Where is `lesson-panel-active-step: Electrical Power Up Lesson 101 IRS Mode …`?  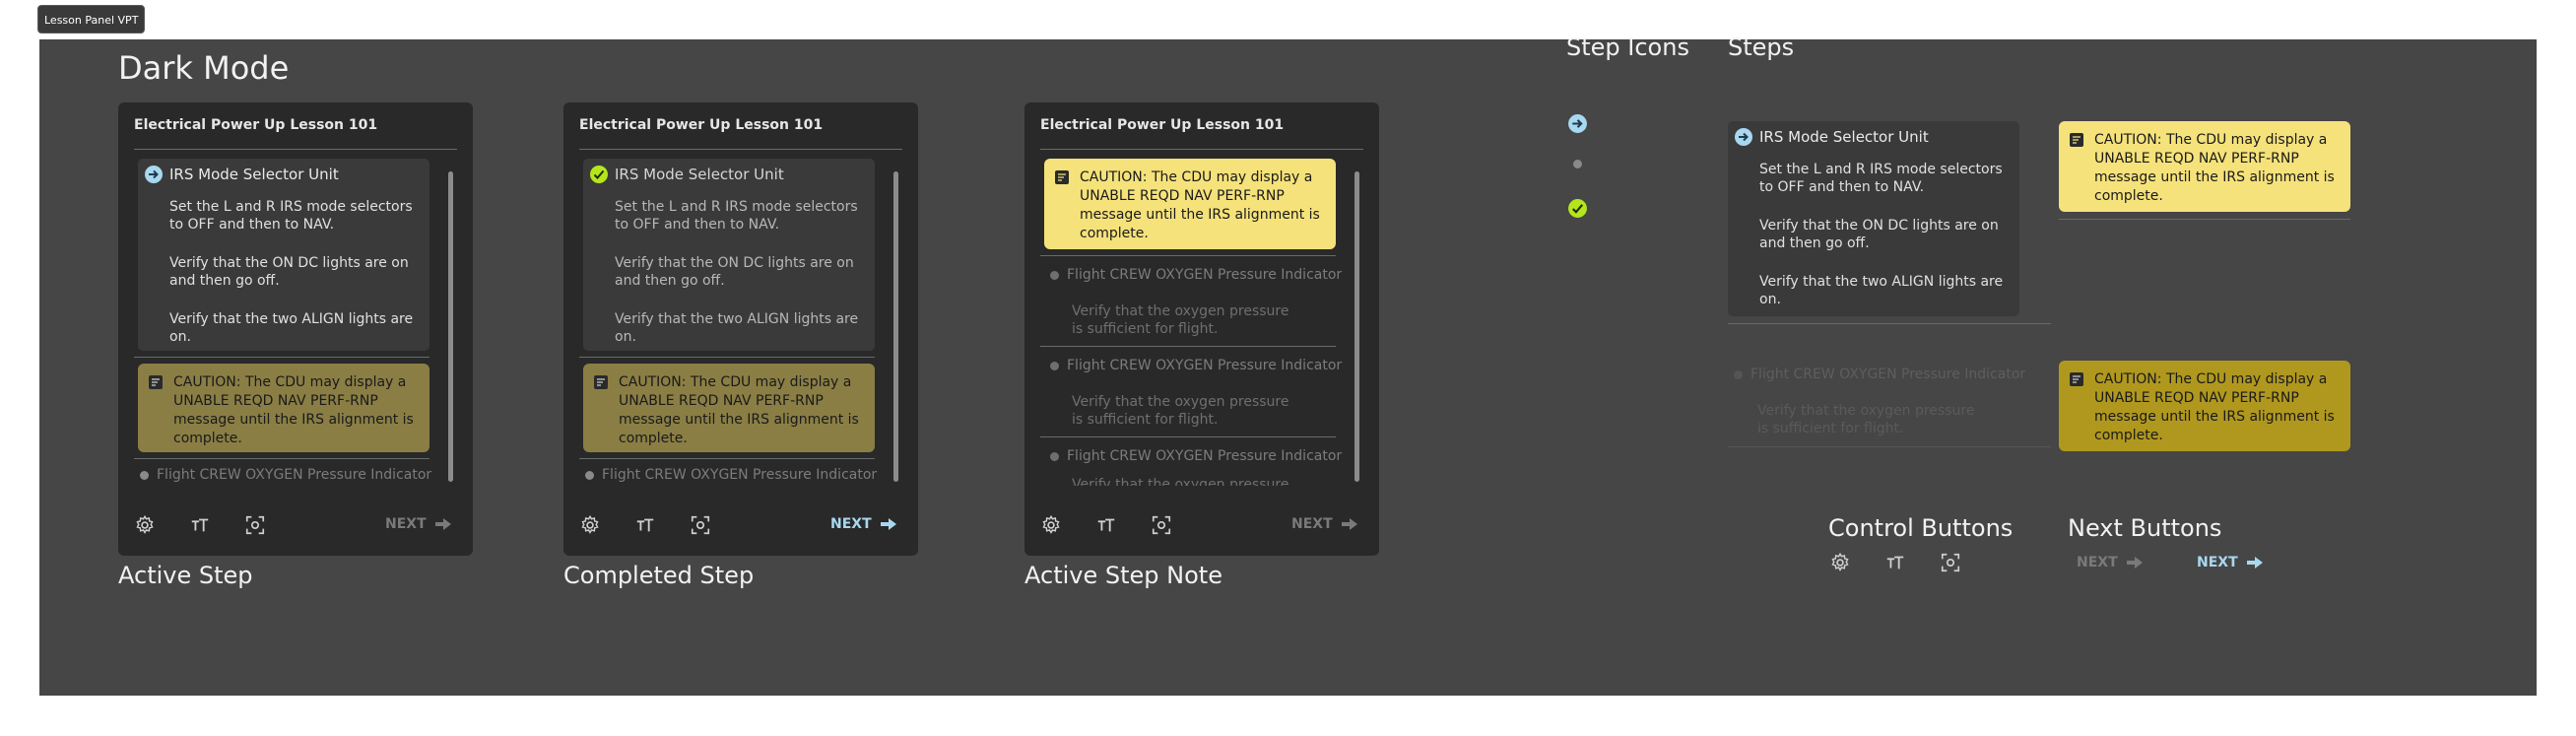
lesson-panel-active-step: Electrical Power Up Lesson 101 IRS Mode … is located at coordinates (296, 329).